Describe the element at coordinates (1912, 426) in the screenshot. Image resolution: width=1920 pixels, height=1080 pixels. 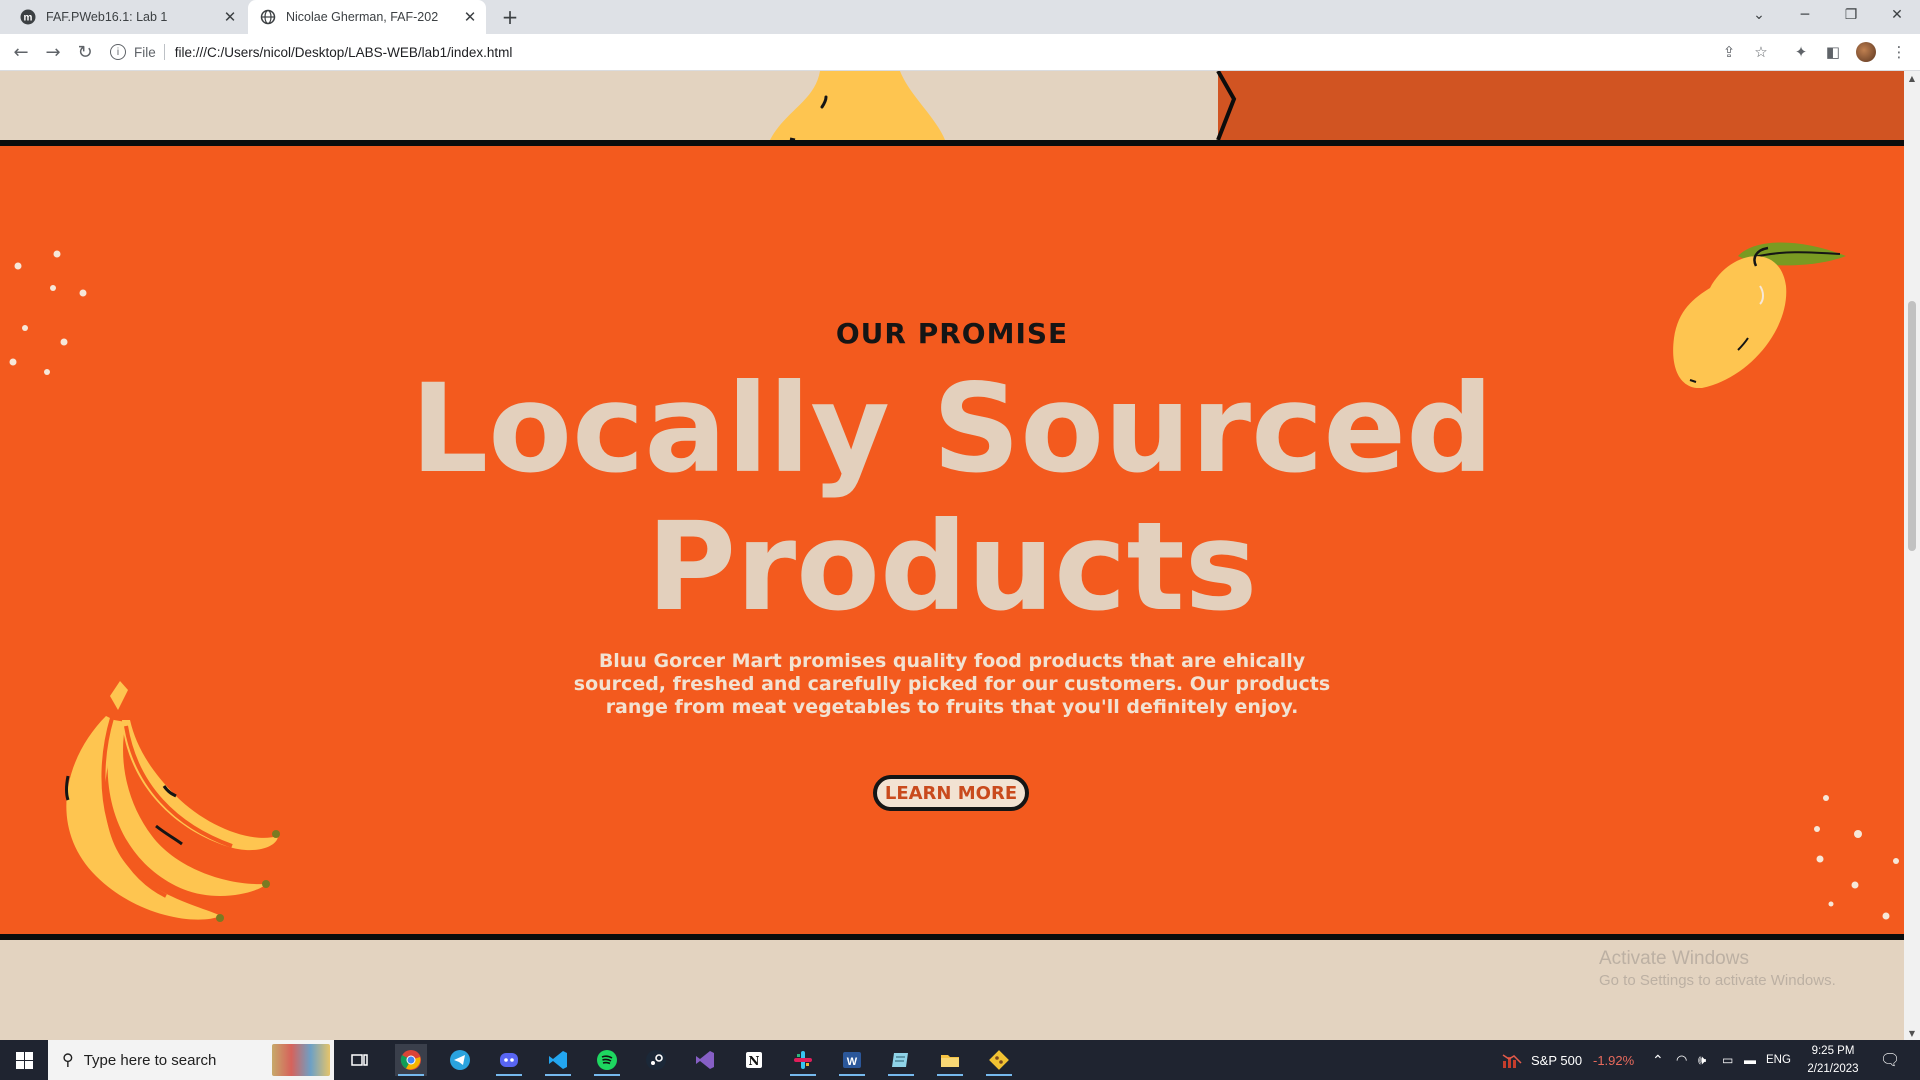
I see `scroll-thumb` at that location.